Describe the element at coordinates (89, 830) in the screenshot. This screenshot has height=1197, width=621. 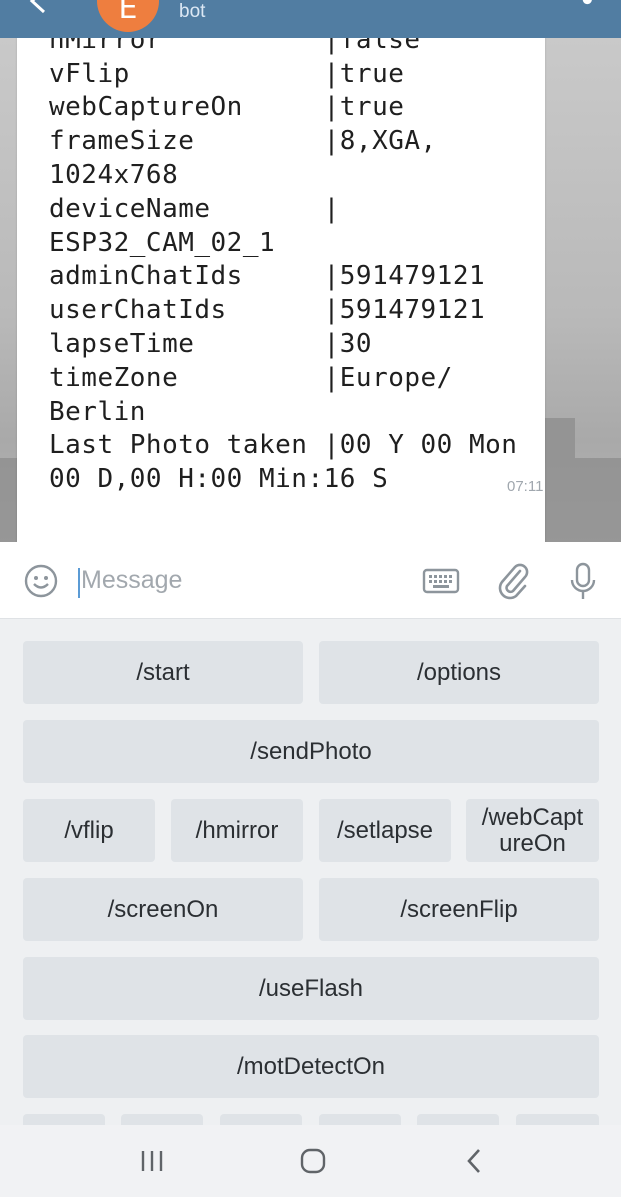
I see `vflip-button: /vflip` at that location.